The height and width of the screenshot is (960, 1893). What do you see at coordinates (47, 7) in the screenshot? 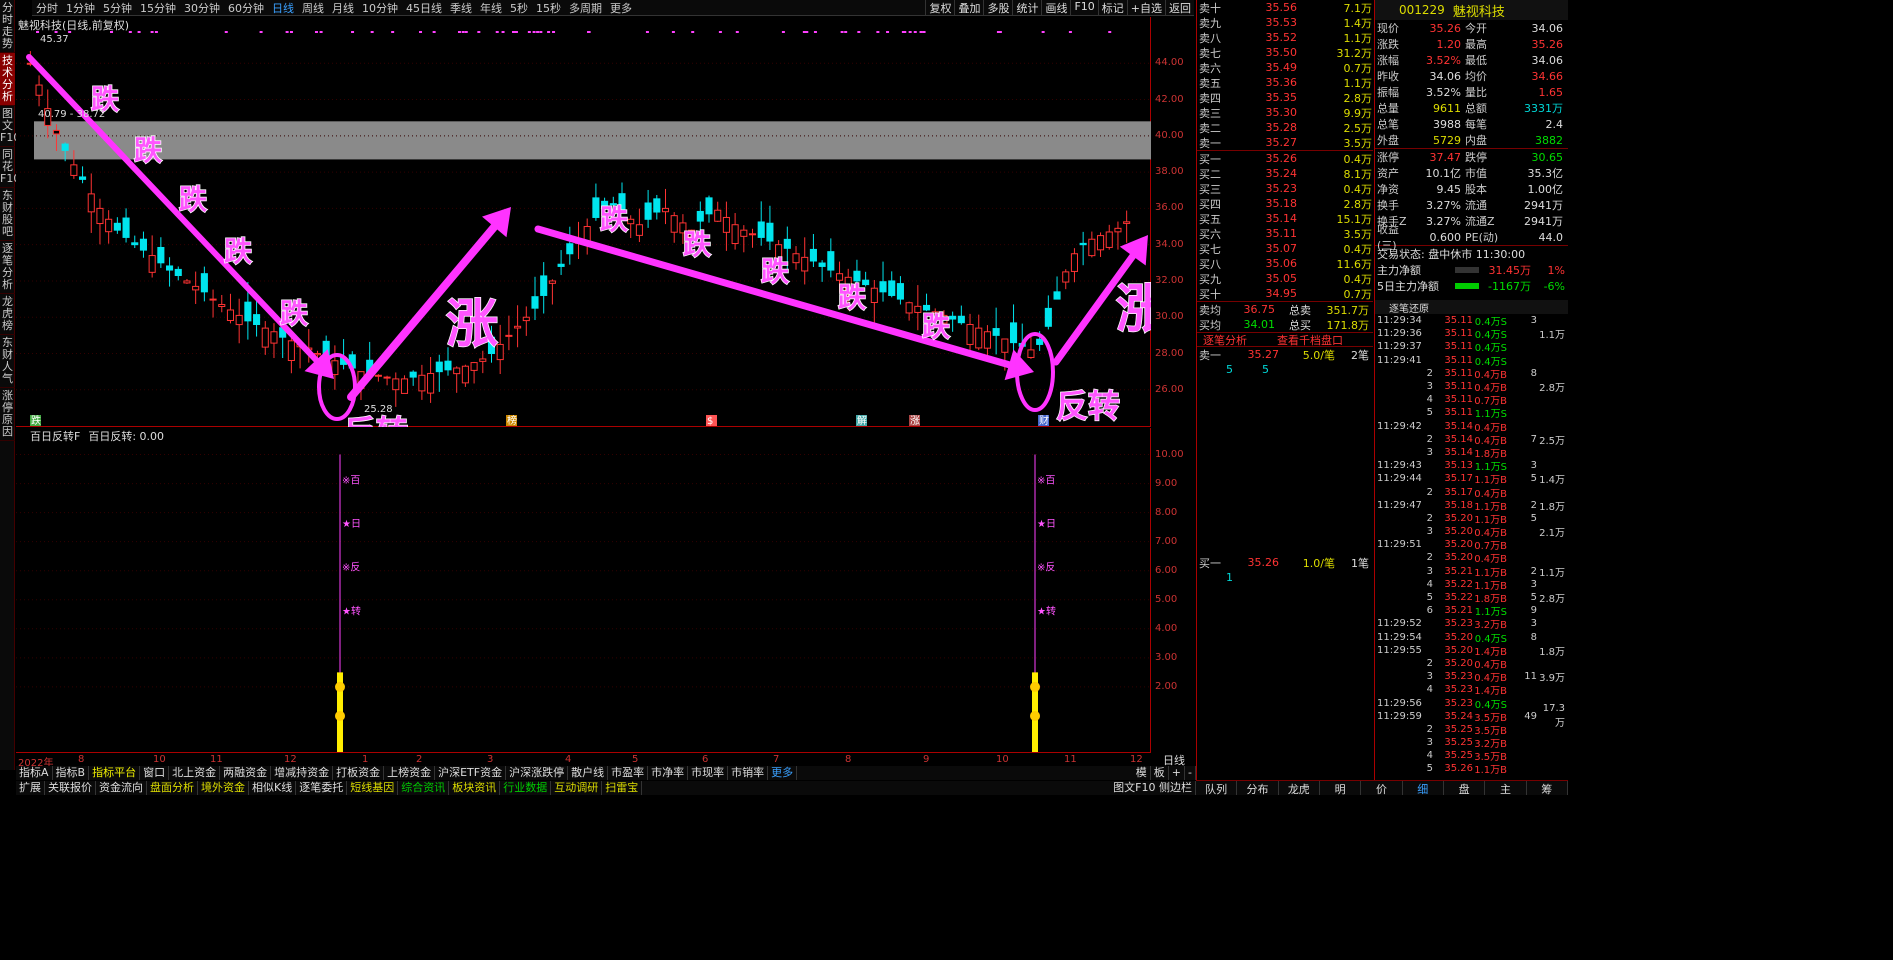
I see `timeframe-tab: 分时` at bounding box center [47, 7].